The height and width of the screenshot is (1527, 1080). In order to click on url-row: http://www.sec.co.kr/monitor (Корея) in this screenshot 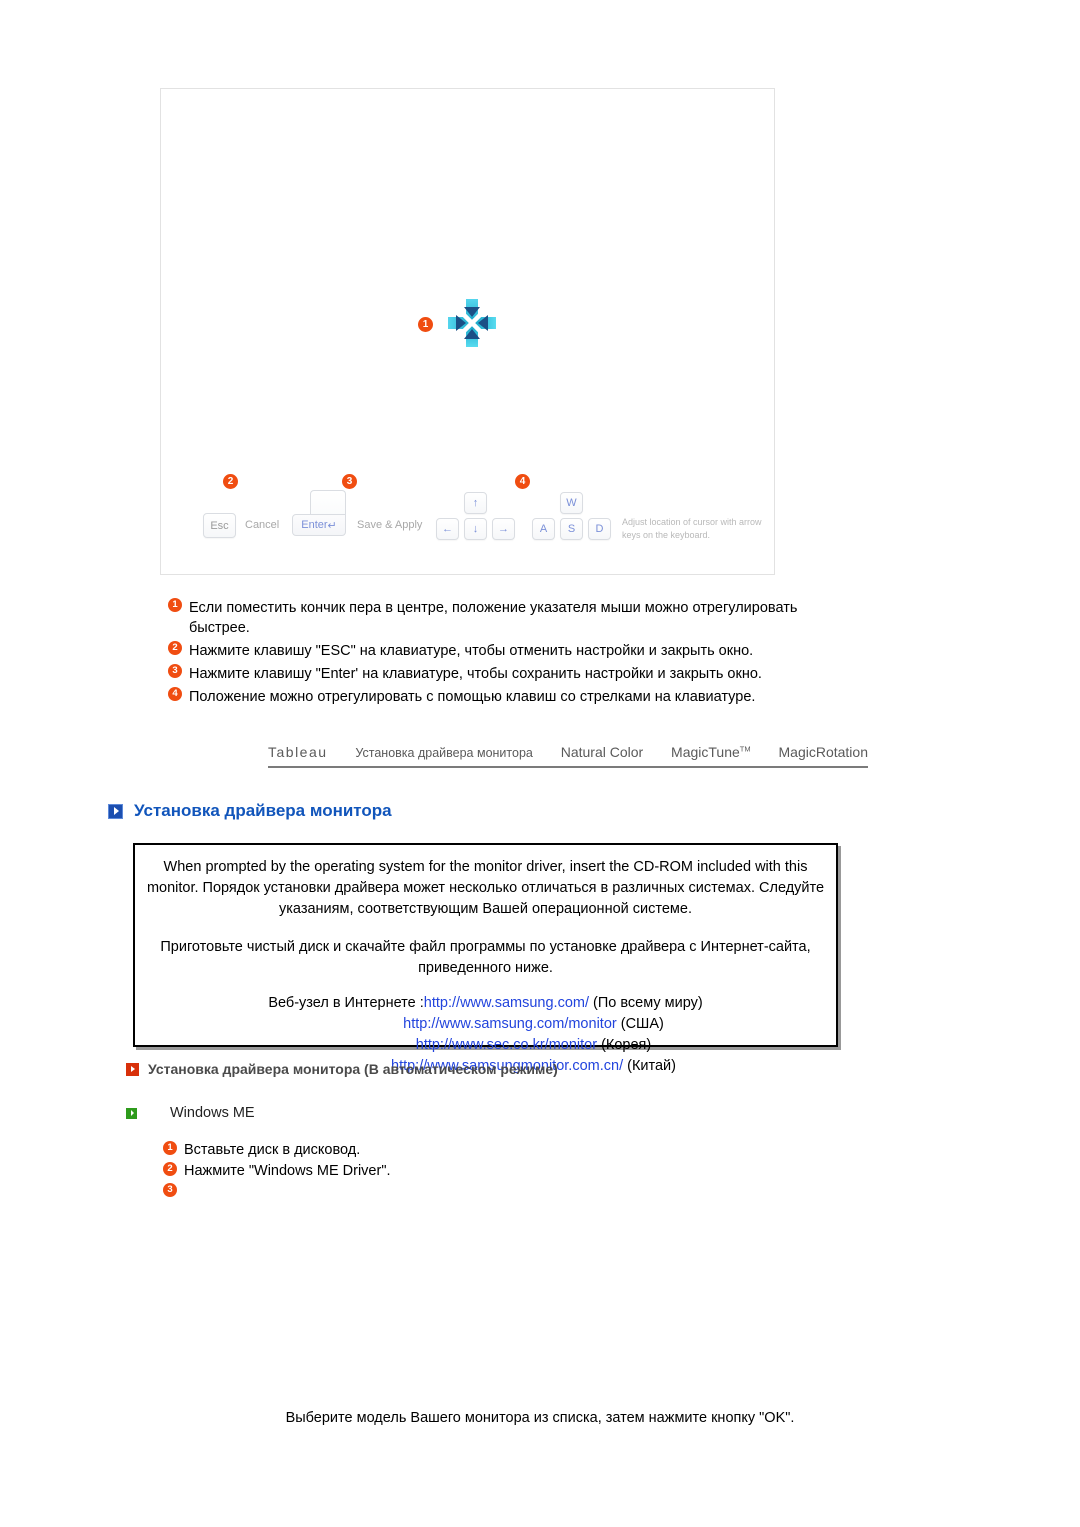, I will do `click(485, 1045)`.